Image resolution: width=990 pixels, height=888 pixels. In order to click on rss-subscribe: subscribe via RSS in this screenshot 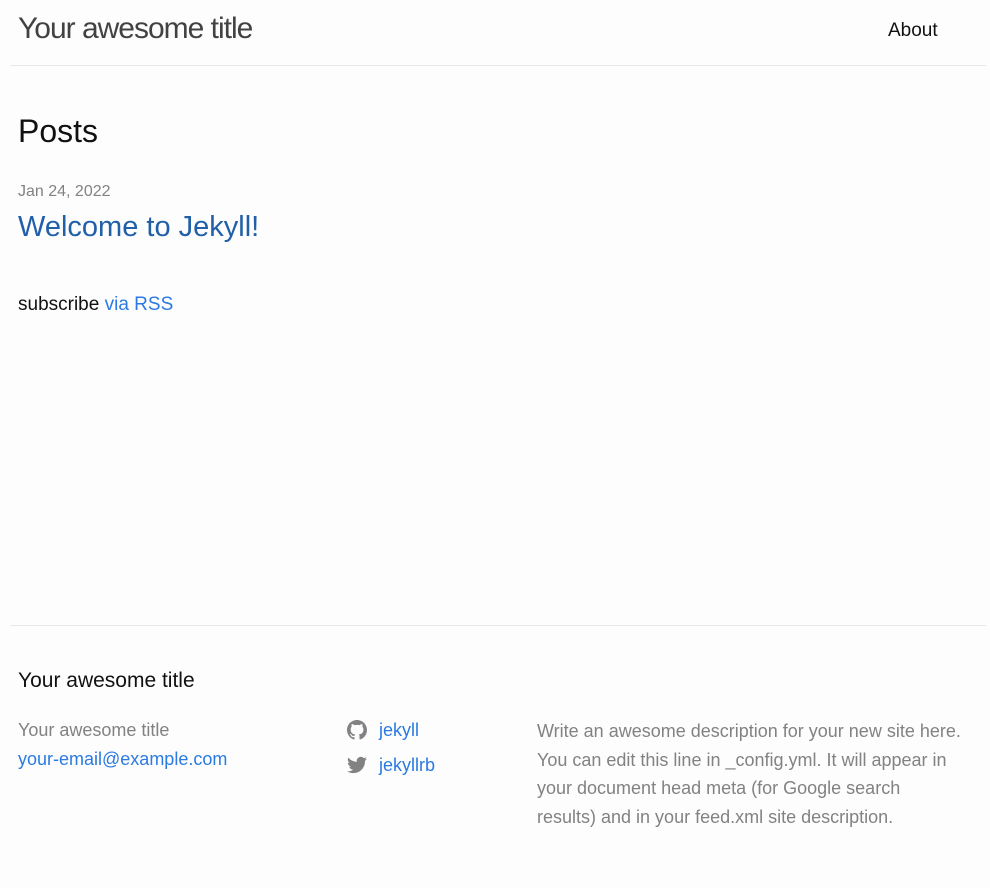, I will do `click(95, 305)`.